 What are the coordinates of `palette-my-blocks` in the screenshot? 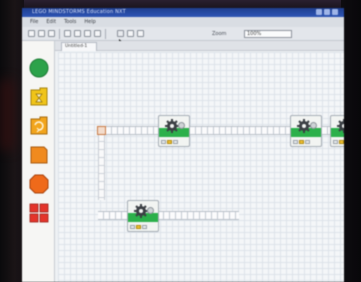 It's located at (39, 213).